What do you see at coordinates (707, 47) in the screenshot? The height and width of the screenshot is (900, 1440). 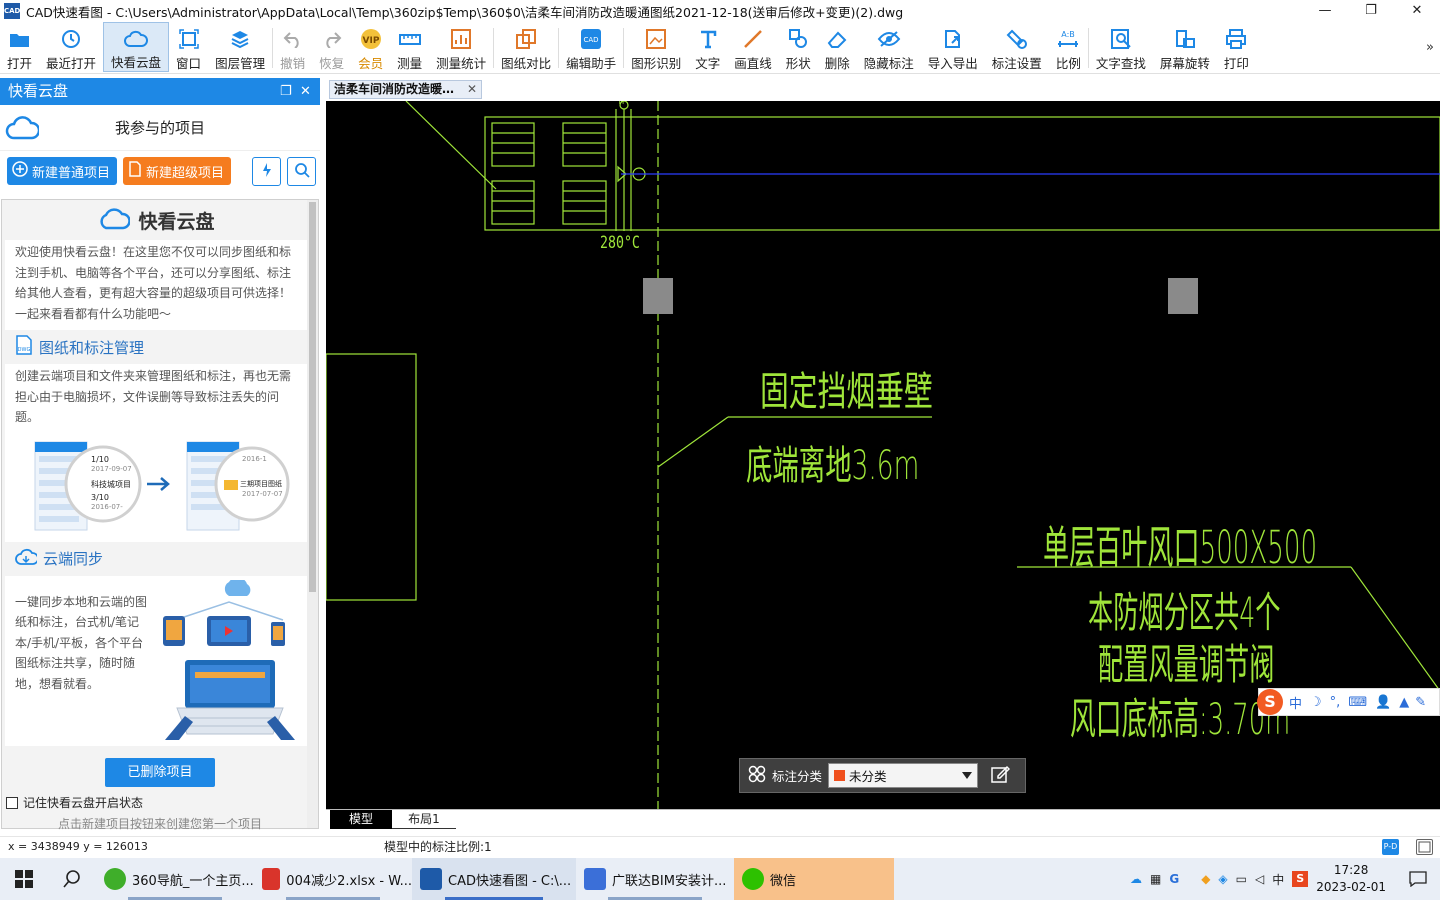 I see `text-button: 文字` at bounding box center [707, 47].